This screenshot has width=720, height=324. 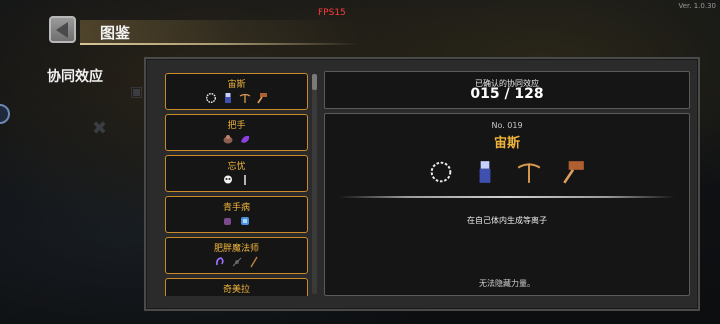 I want to click on synergy-card-chimera: 奇美拉, so click(x=236, y=287).